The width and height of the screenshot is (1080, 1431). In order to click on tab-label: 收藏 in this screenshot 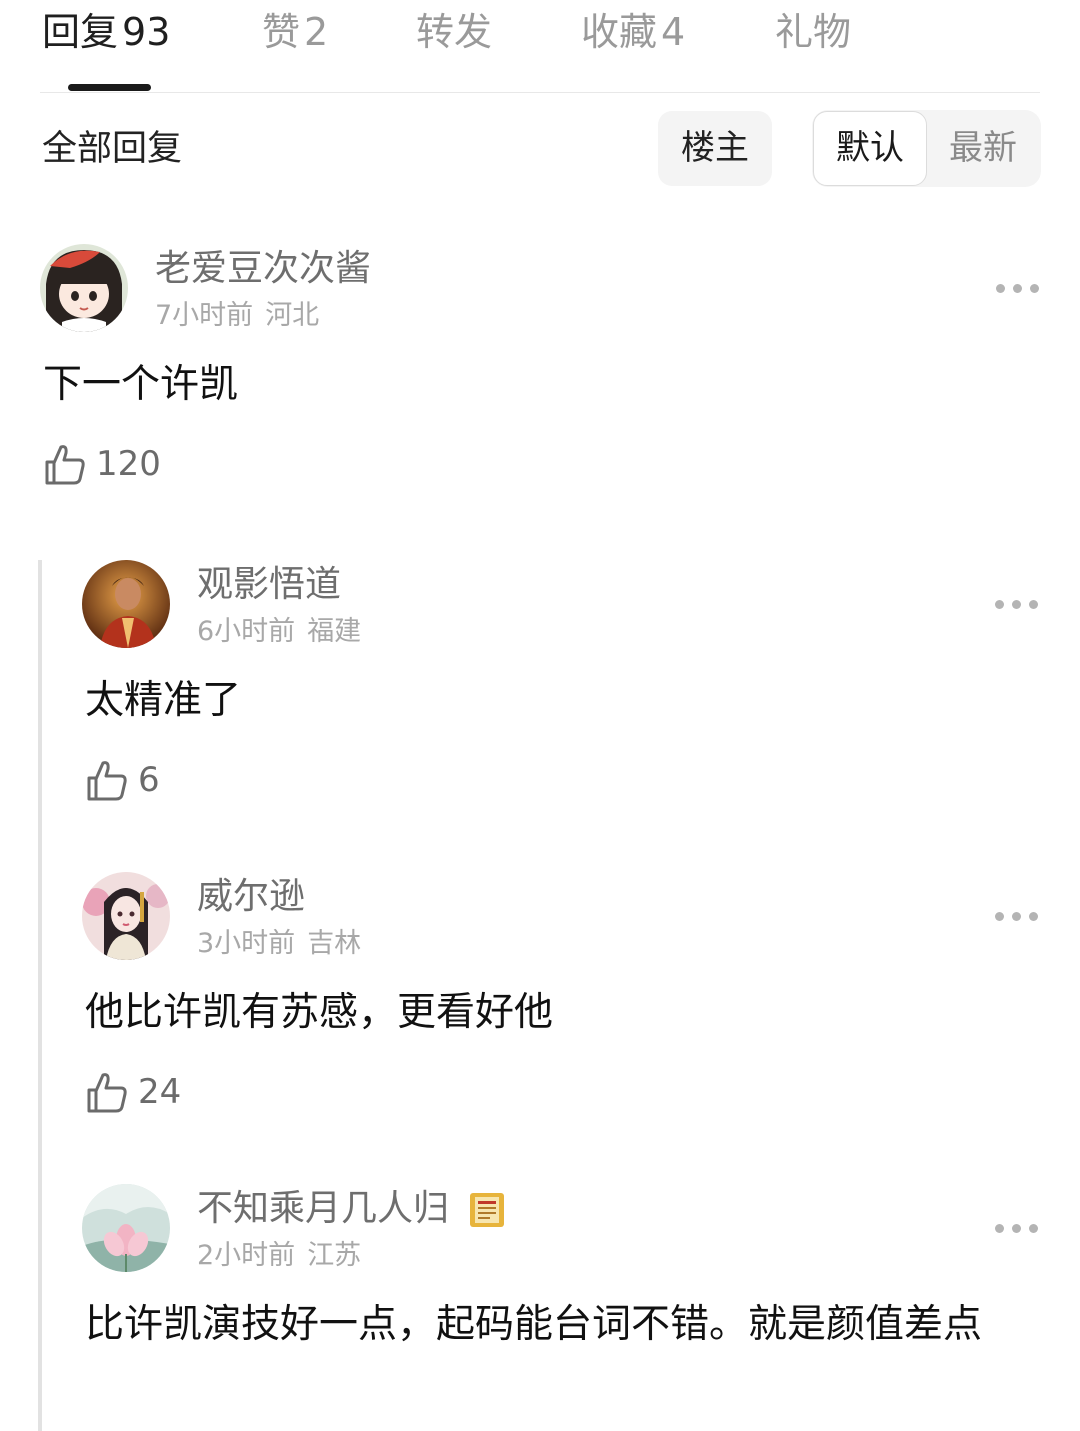, I will do `click(619, 32)`.